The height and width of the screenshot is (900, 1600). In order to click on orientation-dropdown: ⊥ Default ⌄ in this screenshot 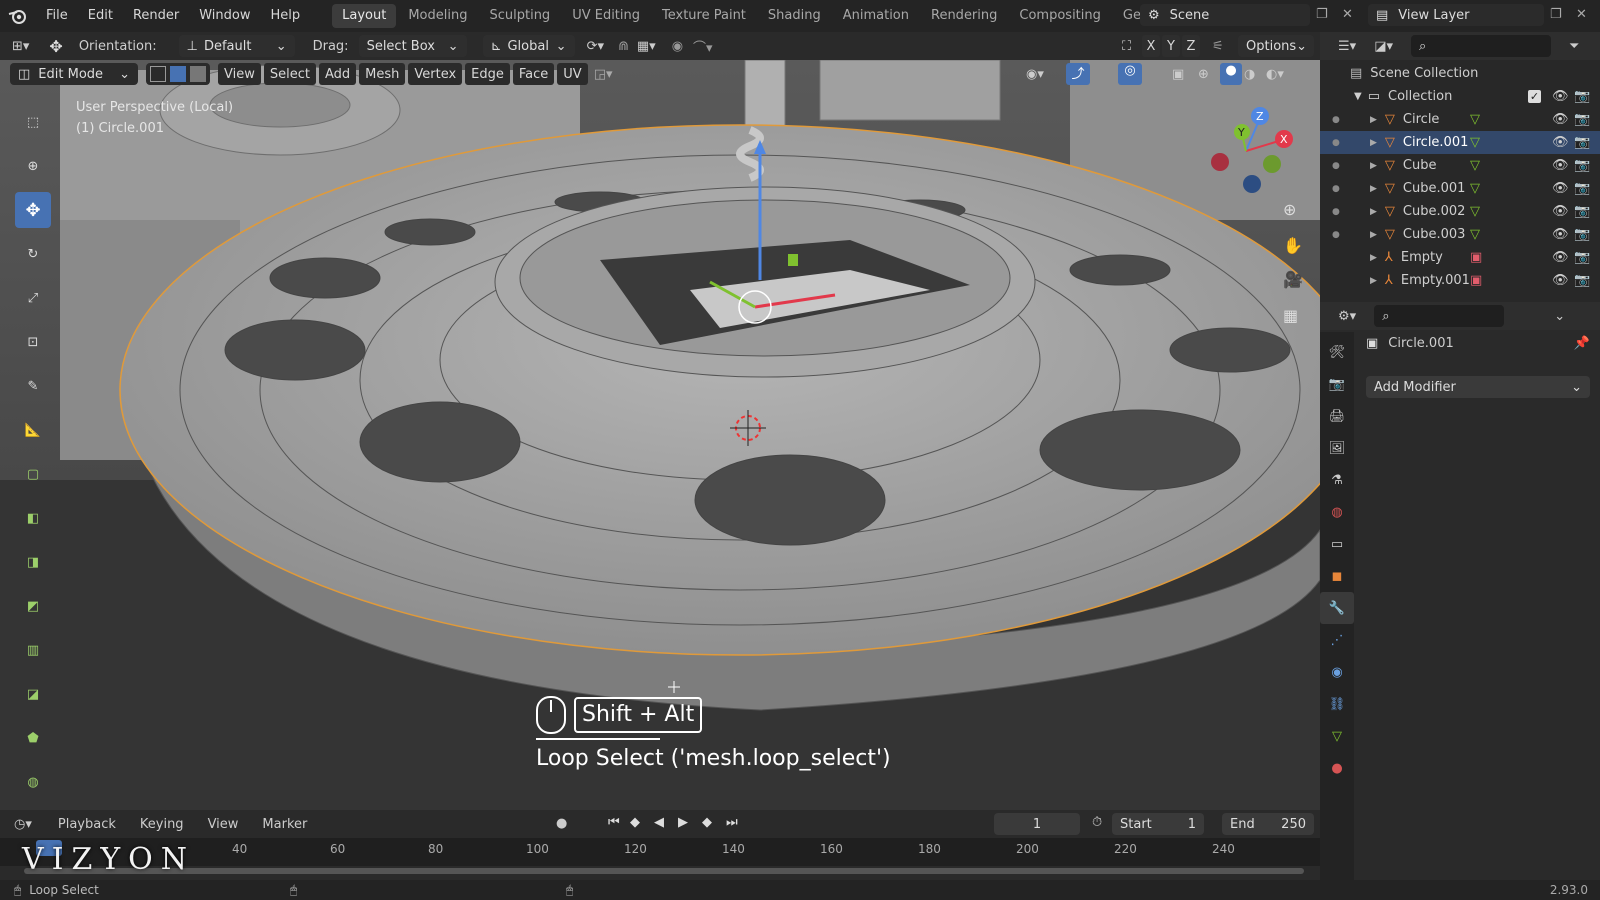, I will do `click(237, 46)`.